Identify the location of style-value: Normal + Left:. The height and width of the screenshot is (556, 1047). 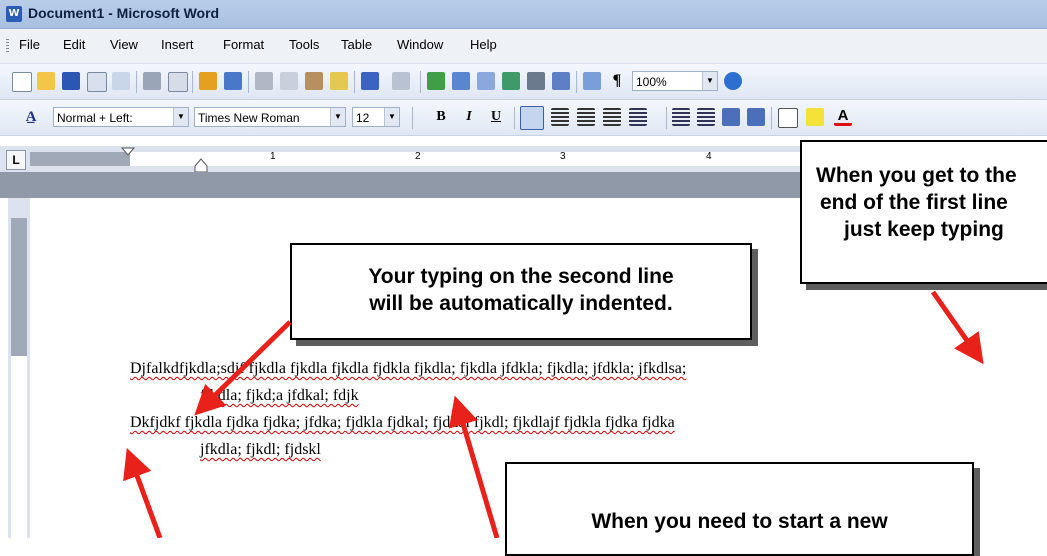
(95, 118).